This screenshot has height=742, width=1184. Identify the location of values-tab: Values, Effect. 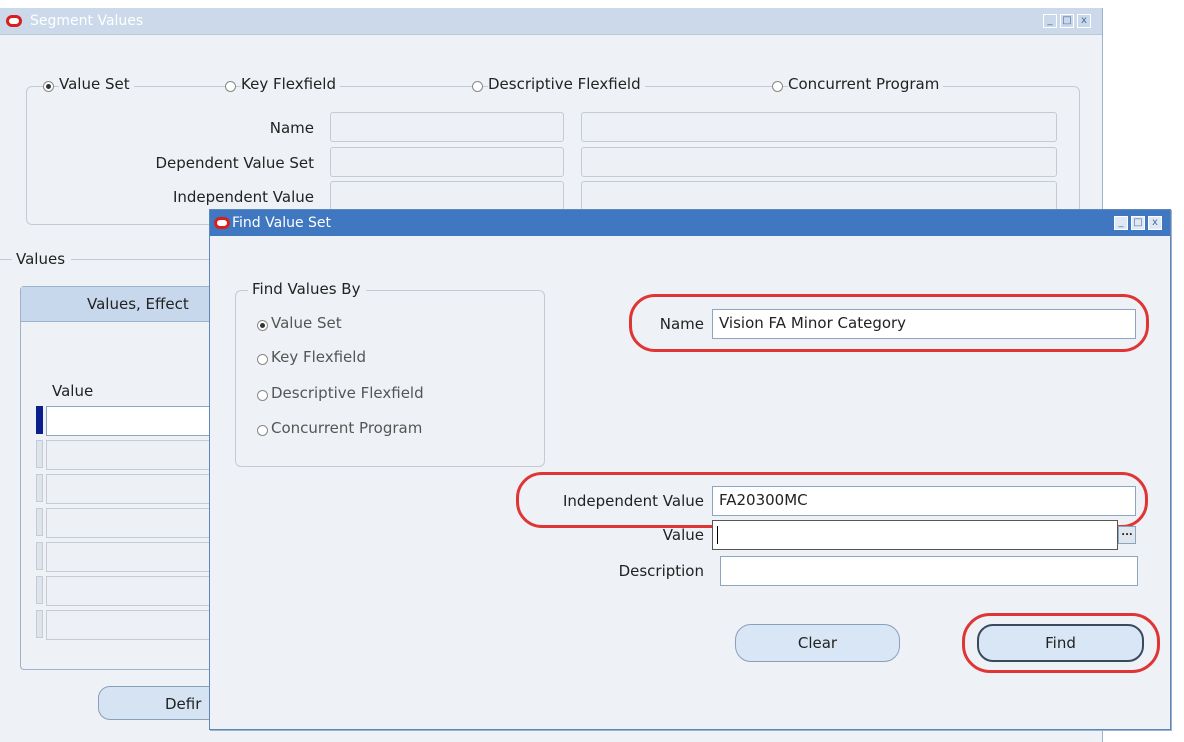
(120, 304).